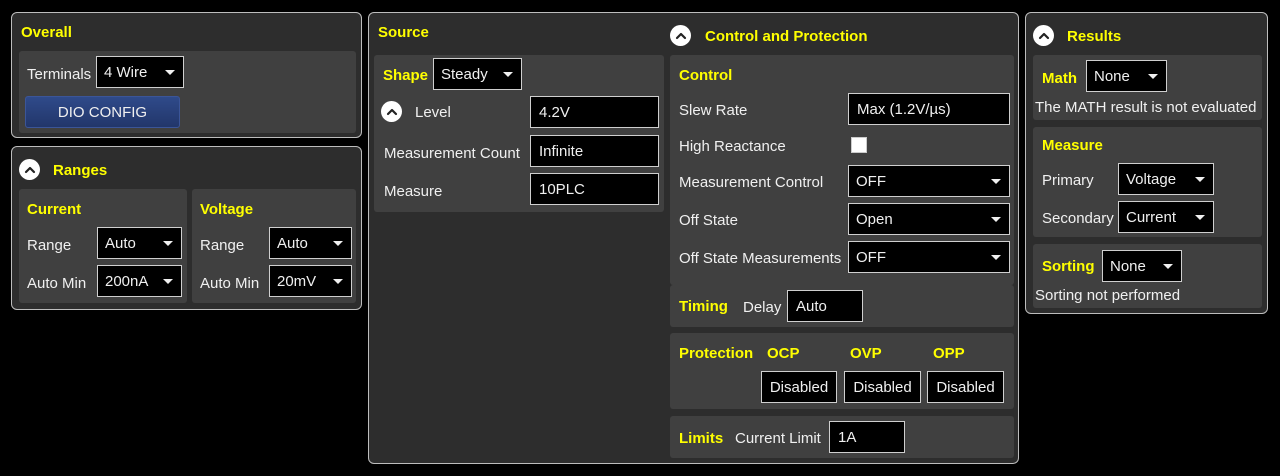  I want to click on limits-title: Limits, so click(701, 438).